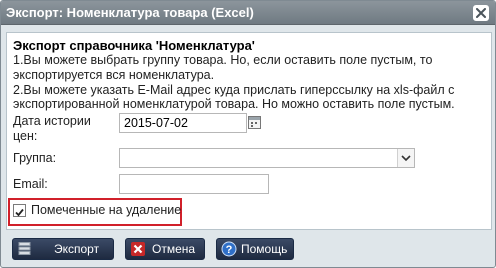 The height and width of the screenshot is (268, 496). Describe the element at coordinates (264, 249) in the screenshot. I see `help-button-label: Помощь` at that location.